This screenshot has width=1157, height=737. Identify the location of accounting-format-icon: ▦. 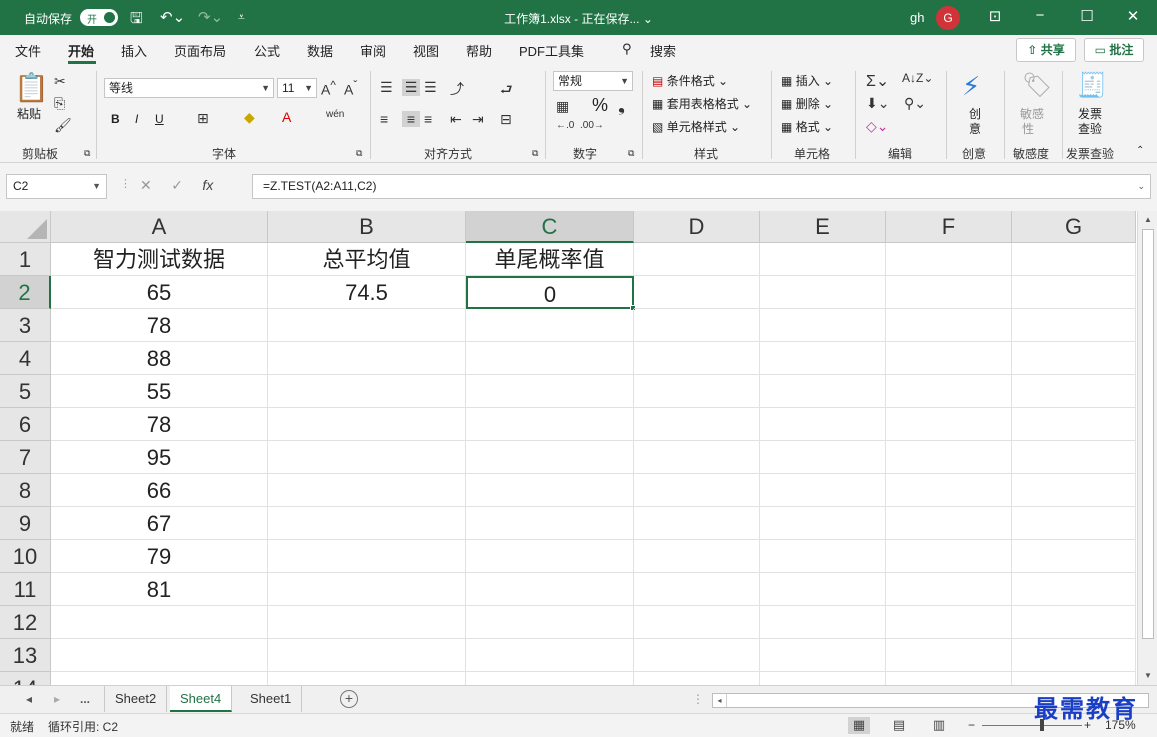
(562, 106).